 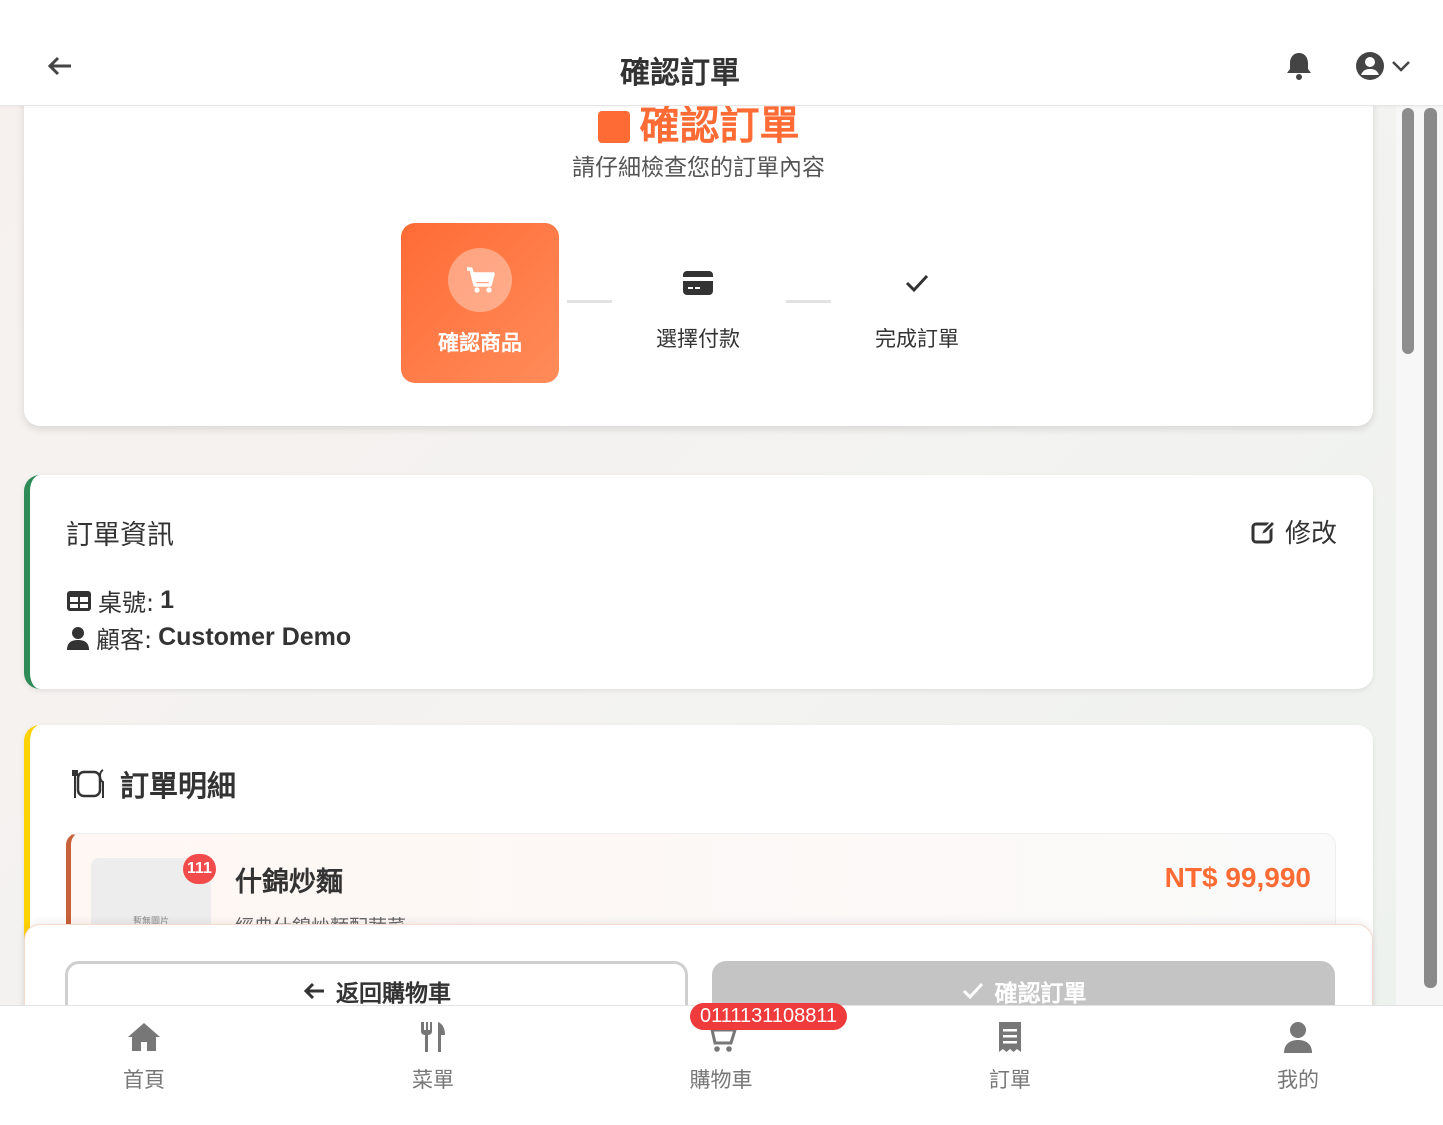 What do you see at coordinates (1023, 983) in the screenshot?
I see `confirm-order-button: 確認訂單` at bounding box center [1023, 983].